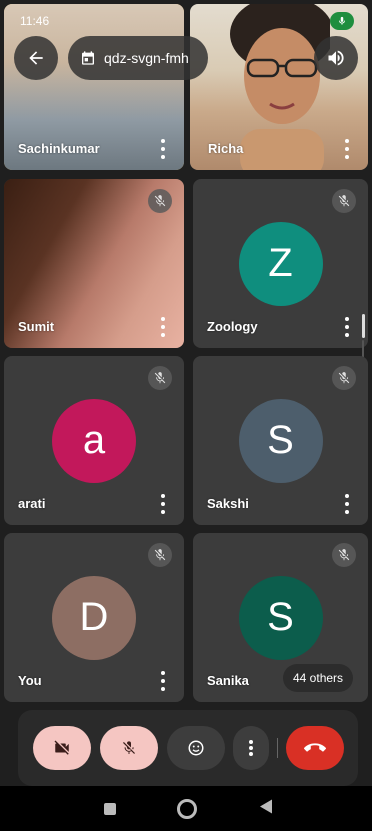  What do you see at coordinates (32, 503) in the screenshot?
I see `participant-name: arati` at bounding box center [32, 503].